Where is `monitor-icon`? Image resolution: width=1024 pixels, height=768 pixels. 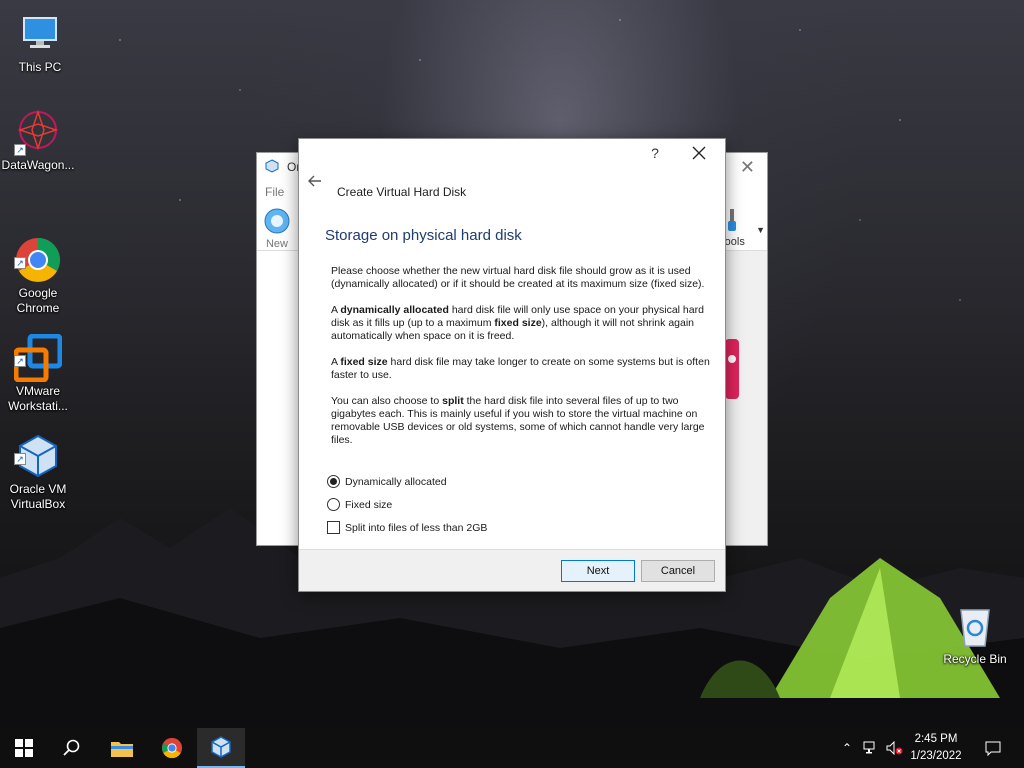 monitor-icon is located at coordinates (40, 34).